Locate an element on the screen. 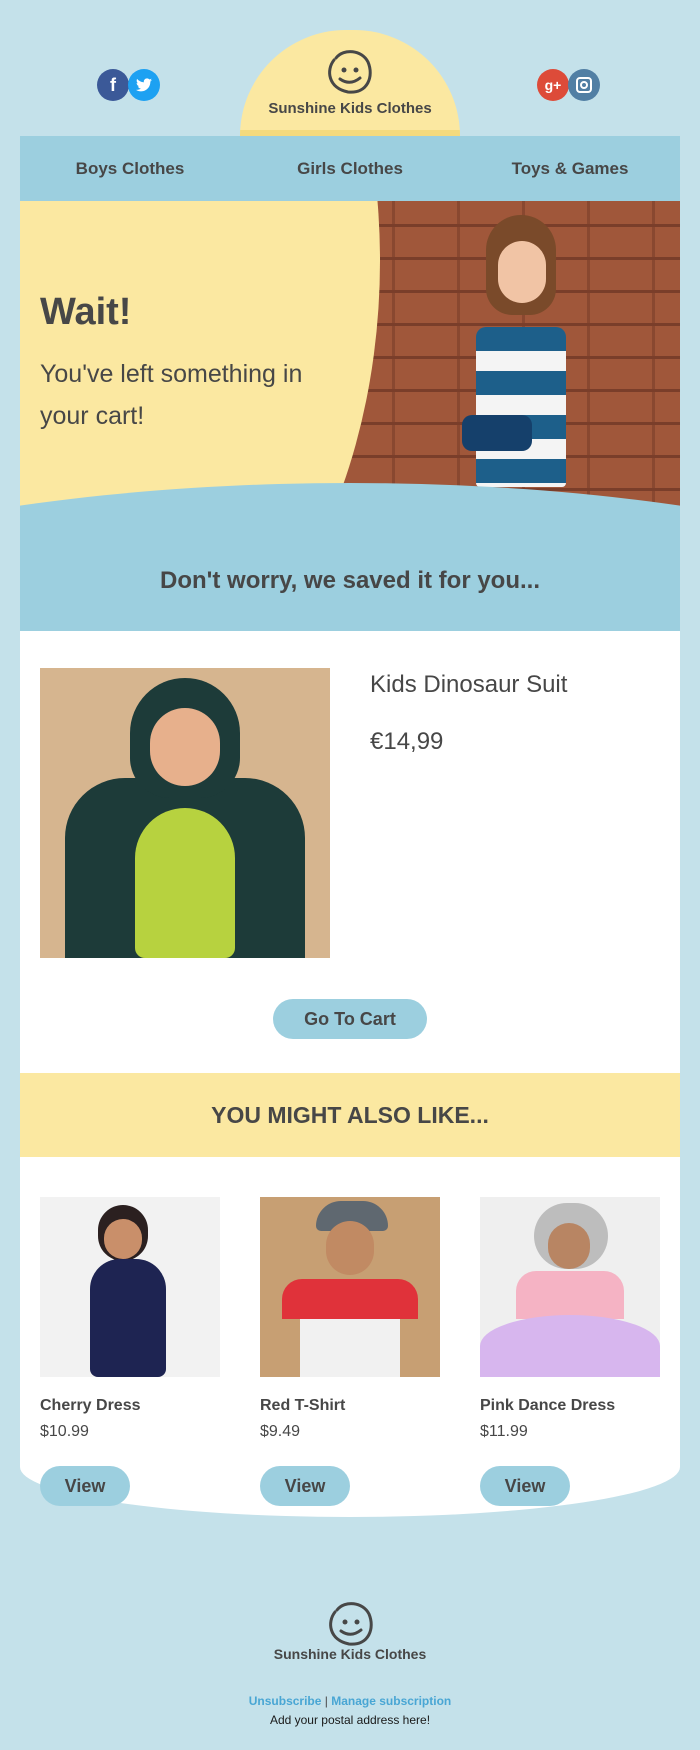 This screenshot has width=700, height=1750. product-price: €14,99 is located at coordinates (407, 741).